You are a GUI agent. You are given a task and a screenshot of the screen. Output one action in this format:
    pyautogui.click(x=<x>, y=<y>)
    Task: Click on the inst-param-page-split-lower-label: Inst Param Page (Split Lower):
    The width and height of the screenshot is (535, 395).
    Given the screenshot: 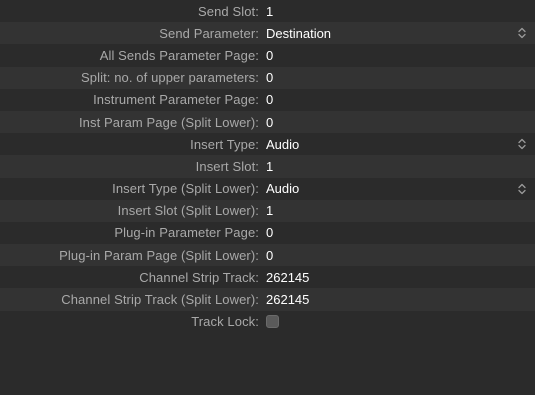 What is the action you would take?
    pyautogui.click(x=168, y=122)
    